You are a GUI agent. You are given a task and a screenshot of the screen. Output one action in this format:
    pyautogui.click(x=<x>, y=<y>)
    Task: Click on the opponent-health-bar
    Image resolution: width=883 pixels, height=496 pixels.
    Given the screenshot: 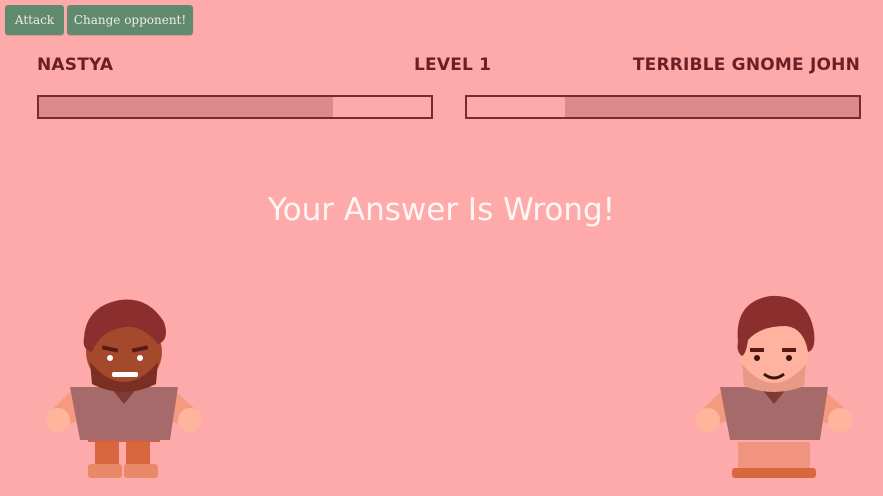 What is the action you would take?
    pyautogui.click(x=663, y=107)
    